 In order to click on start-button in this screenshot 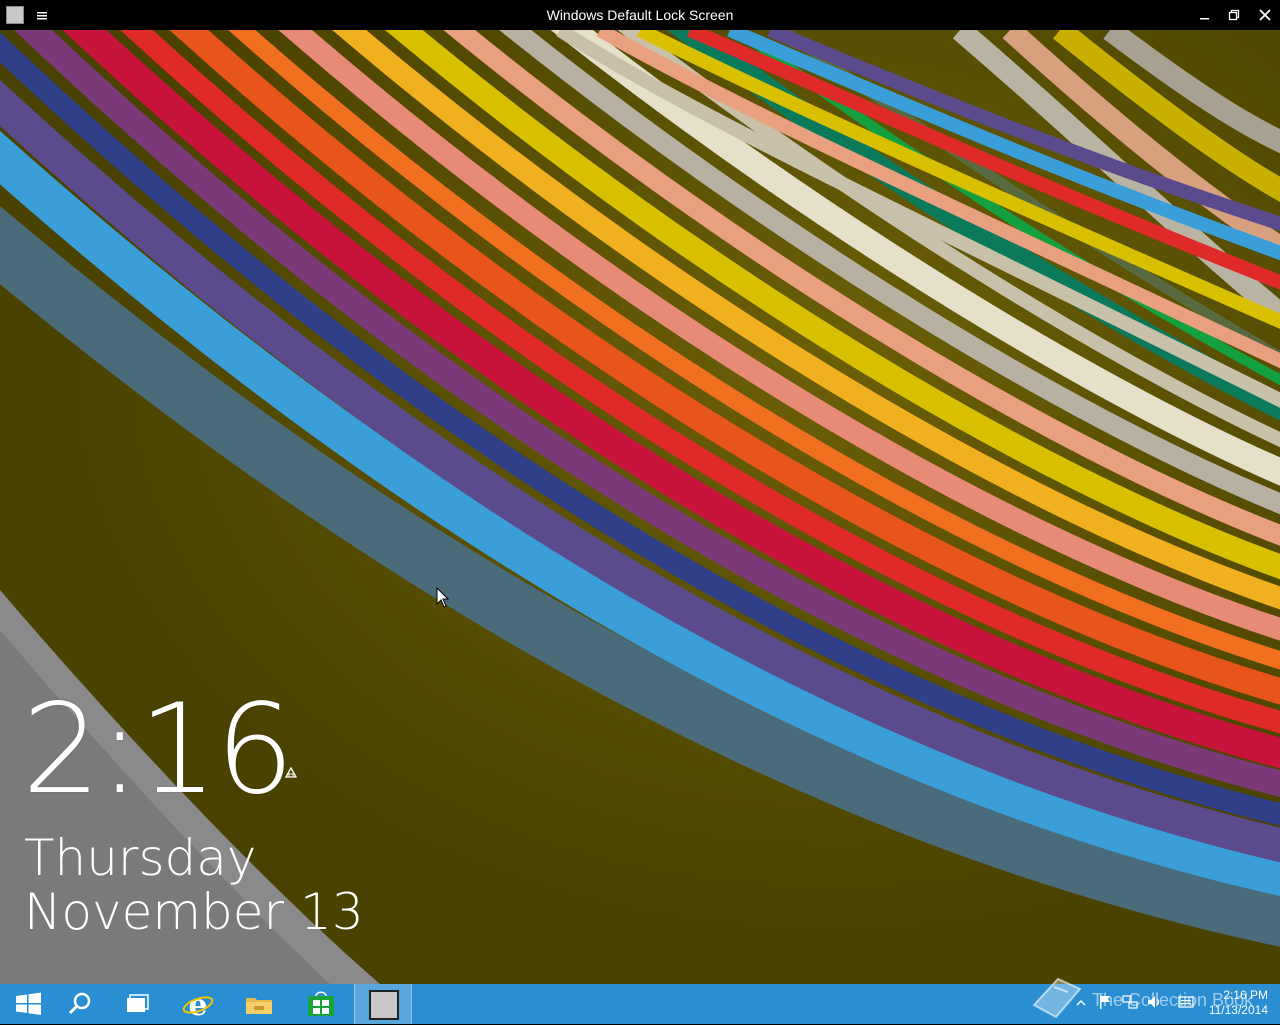, I will do `click(29, 1004)`.